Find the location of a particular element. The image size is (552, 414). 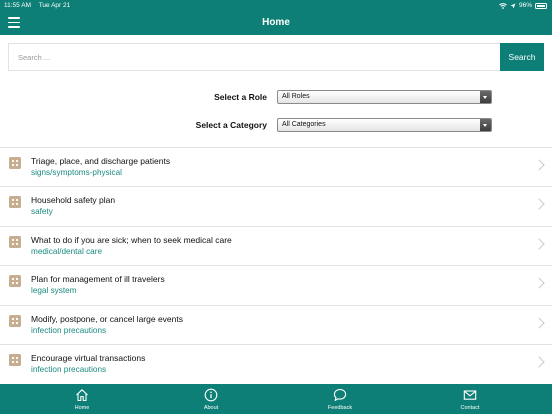

tab-feedback: Feedback is located at coordinates (340, 399).